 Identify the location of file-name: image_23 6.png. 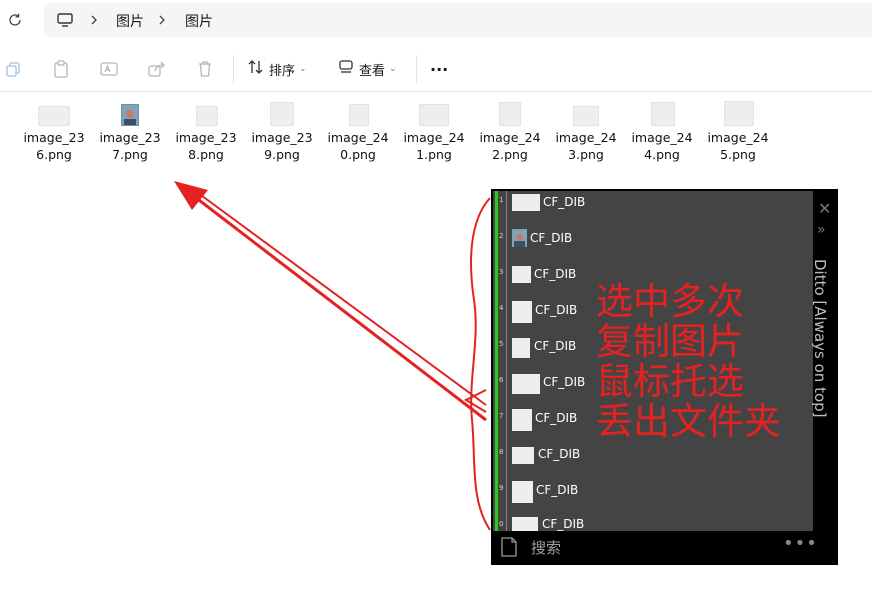
(54, 146).